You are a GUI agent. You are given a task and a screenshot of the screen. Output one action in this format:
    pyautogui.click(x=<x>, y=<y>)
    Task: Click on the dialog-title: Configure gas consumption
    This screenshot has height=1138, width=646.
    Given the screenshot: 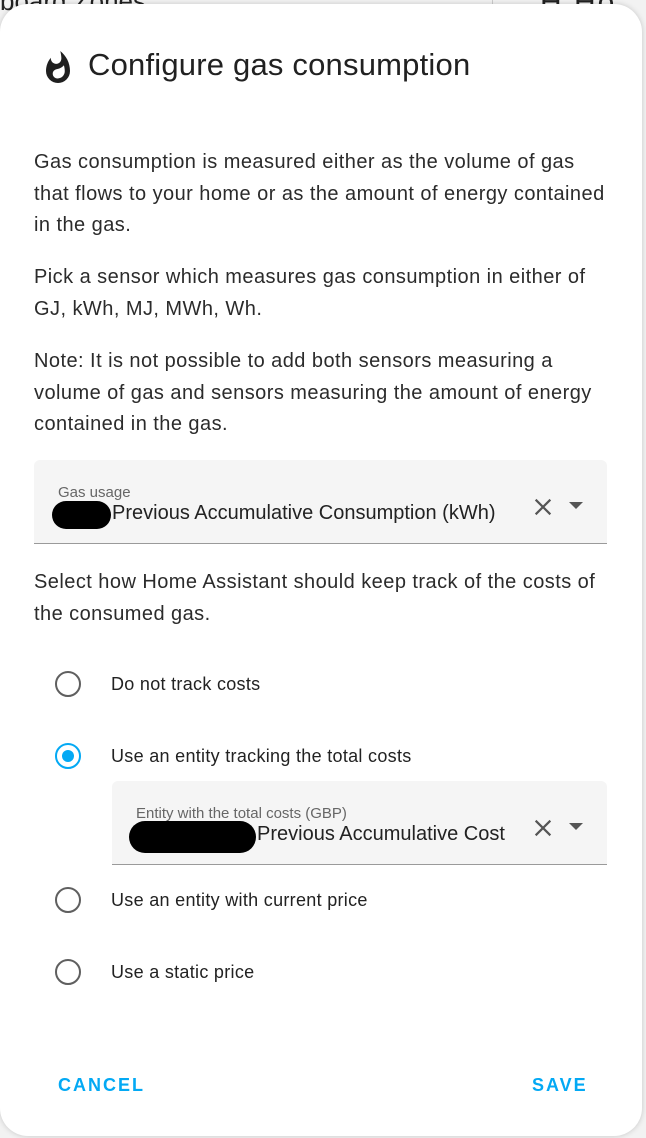 What is the action you would take?
    pyautogui.click(x=279, y=64)
    